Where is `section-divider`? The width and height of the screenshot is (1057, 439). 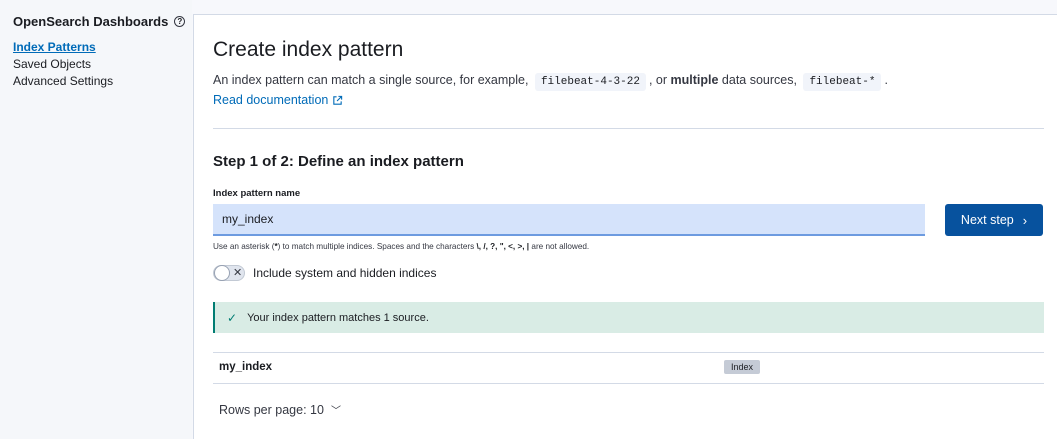
section-divider is located at coordinates (628, 128).